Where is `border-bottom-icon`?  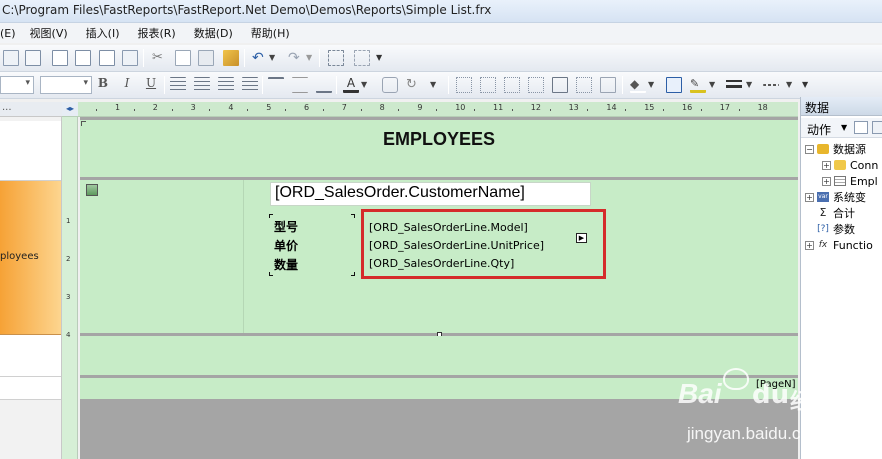
border-bottom-icon is located at coordinates (488, 85).